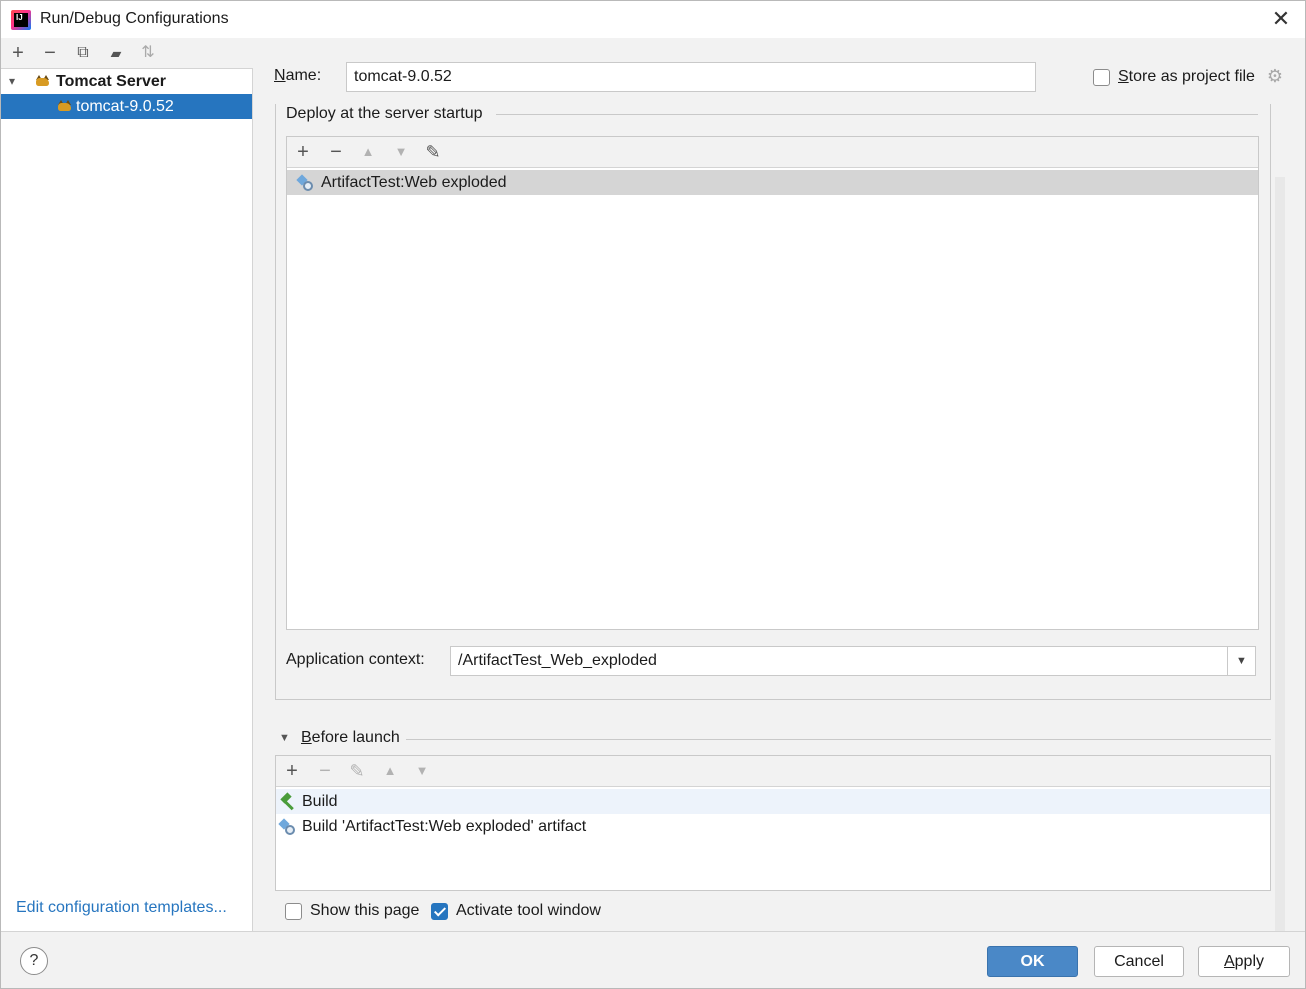  I want to click on tree-group-tomcat-server: ▾ Tomcat Server, so click(126, 81).